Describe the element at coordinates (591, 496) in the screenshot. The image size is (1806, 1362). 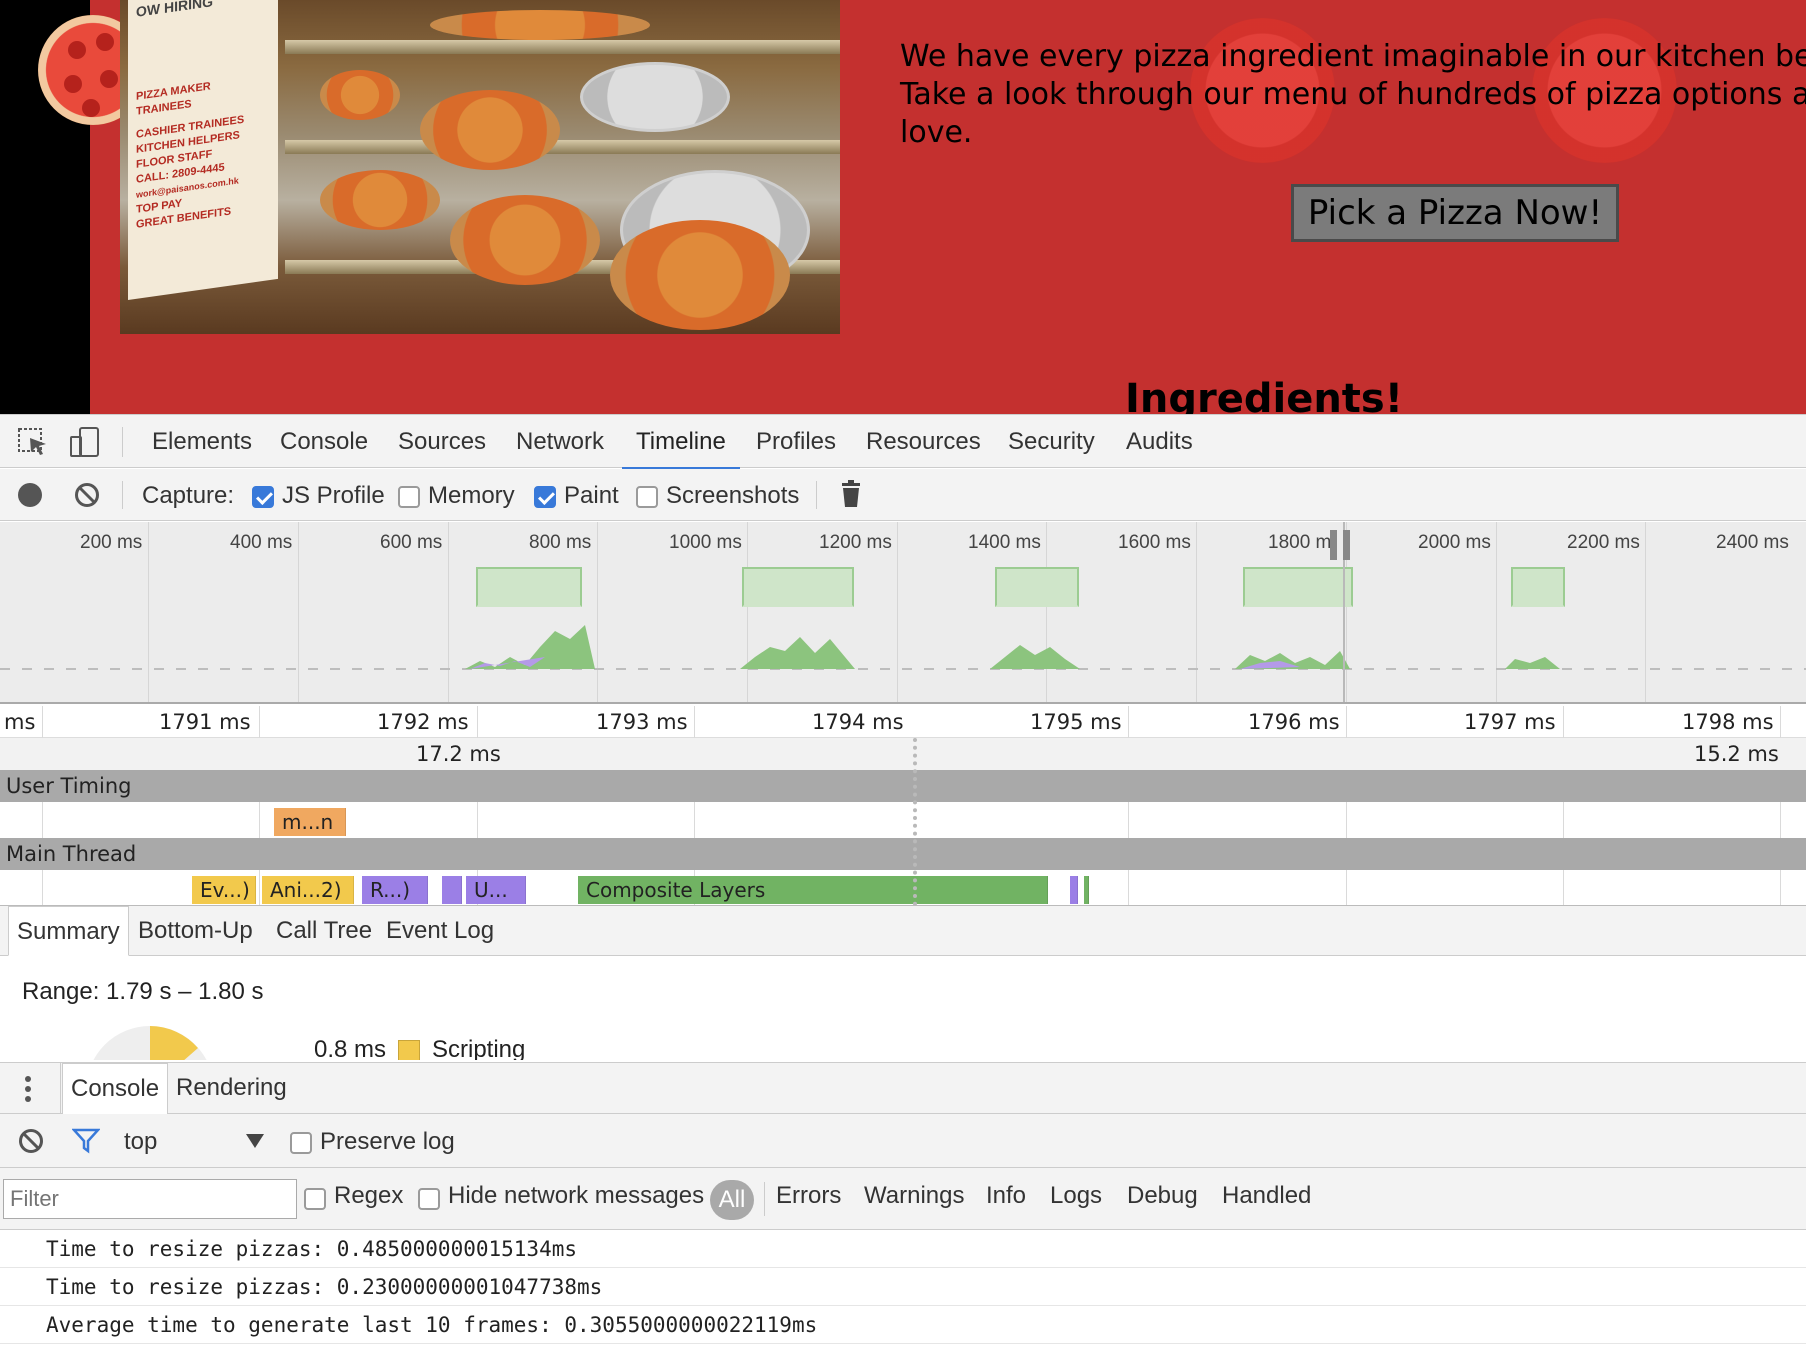
I see `paint-label: Paint` at that location.